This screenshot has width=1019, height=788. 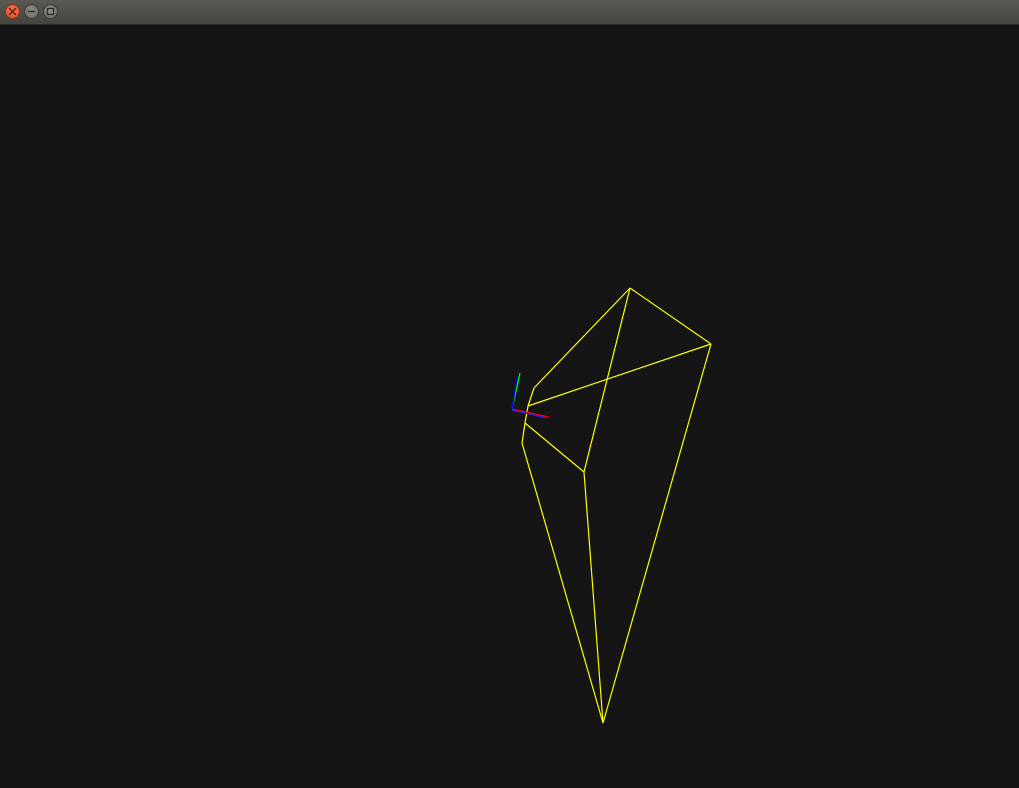 I want to click on minimize-button, so click(x=31, y=11).